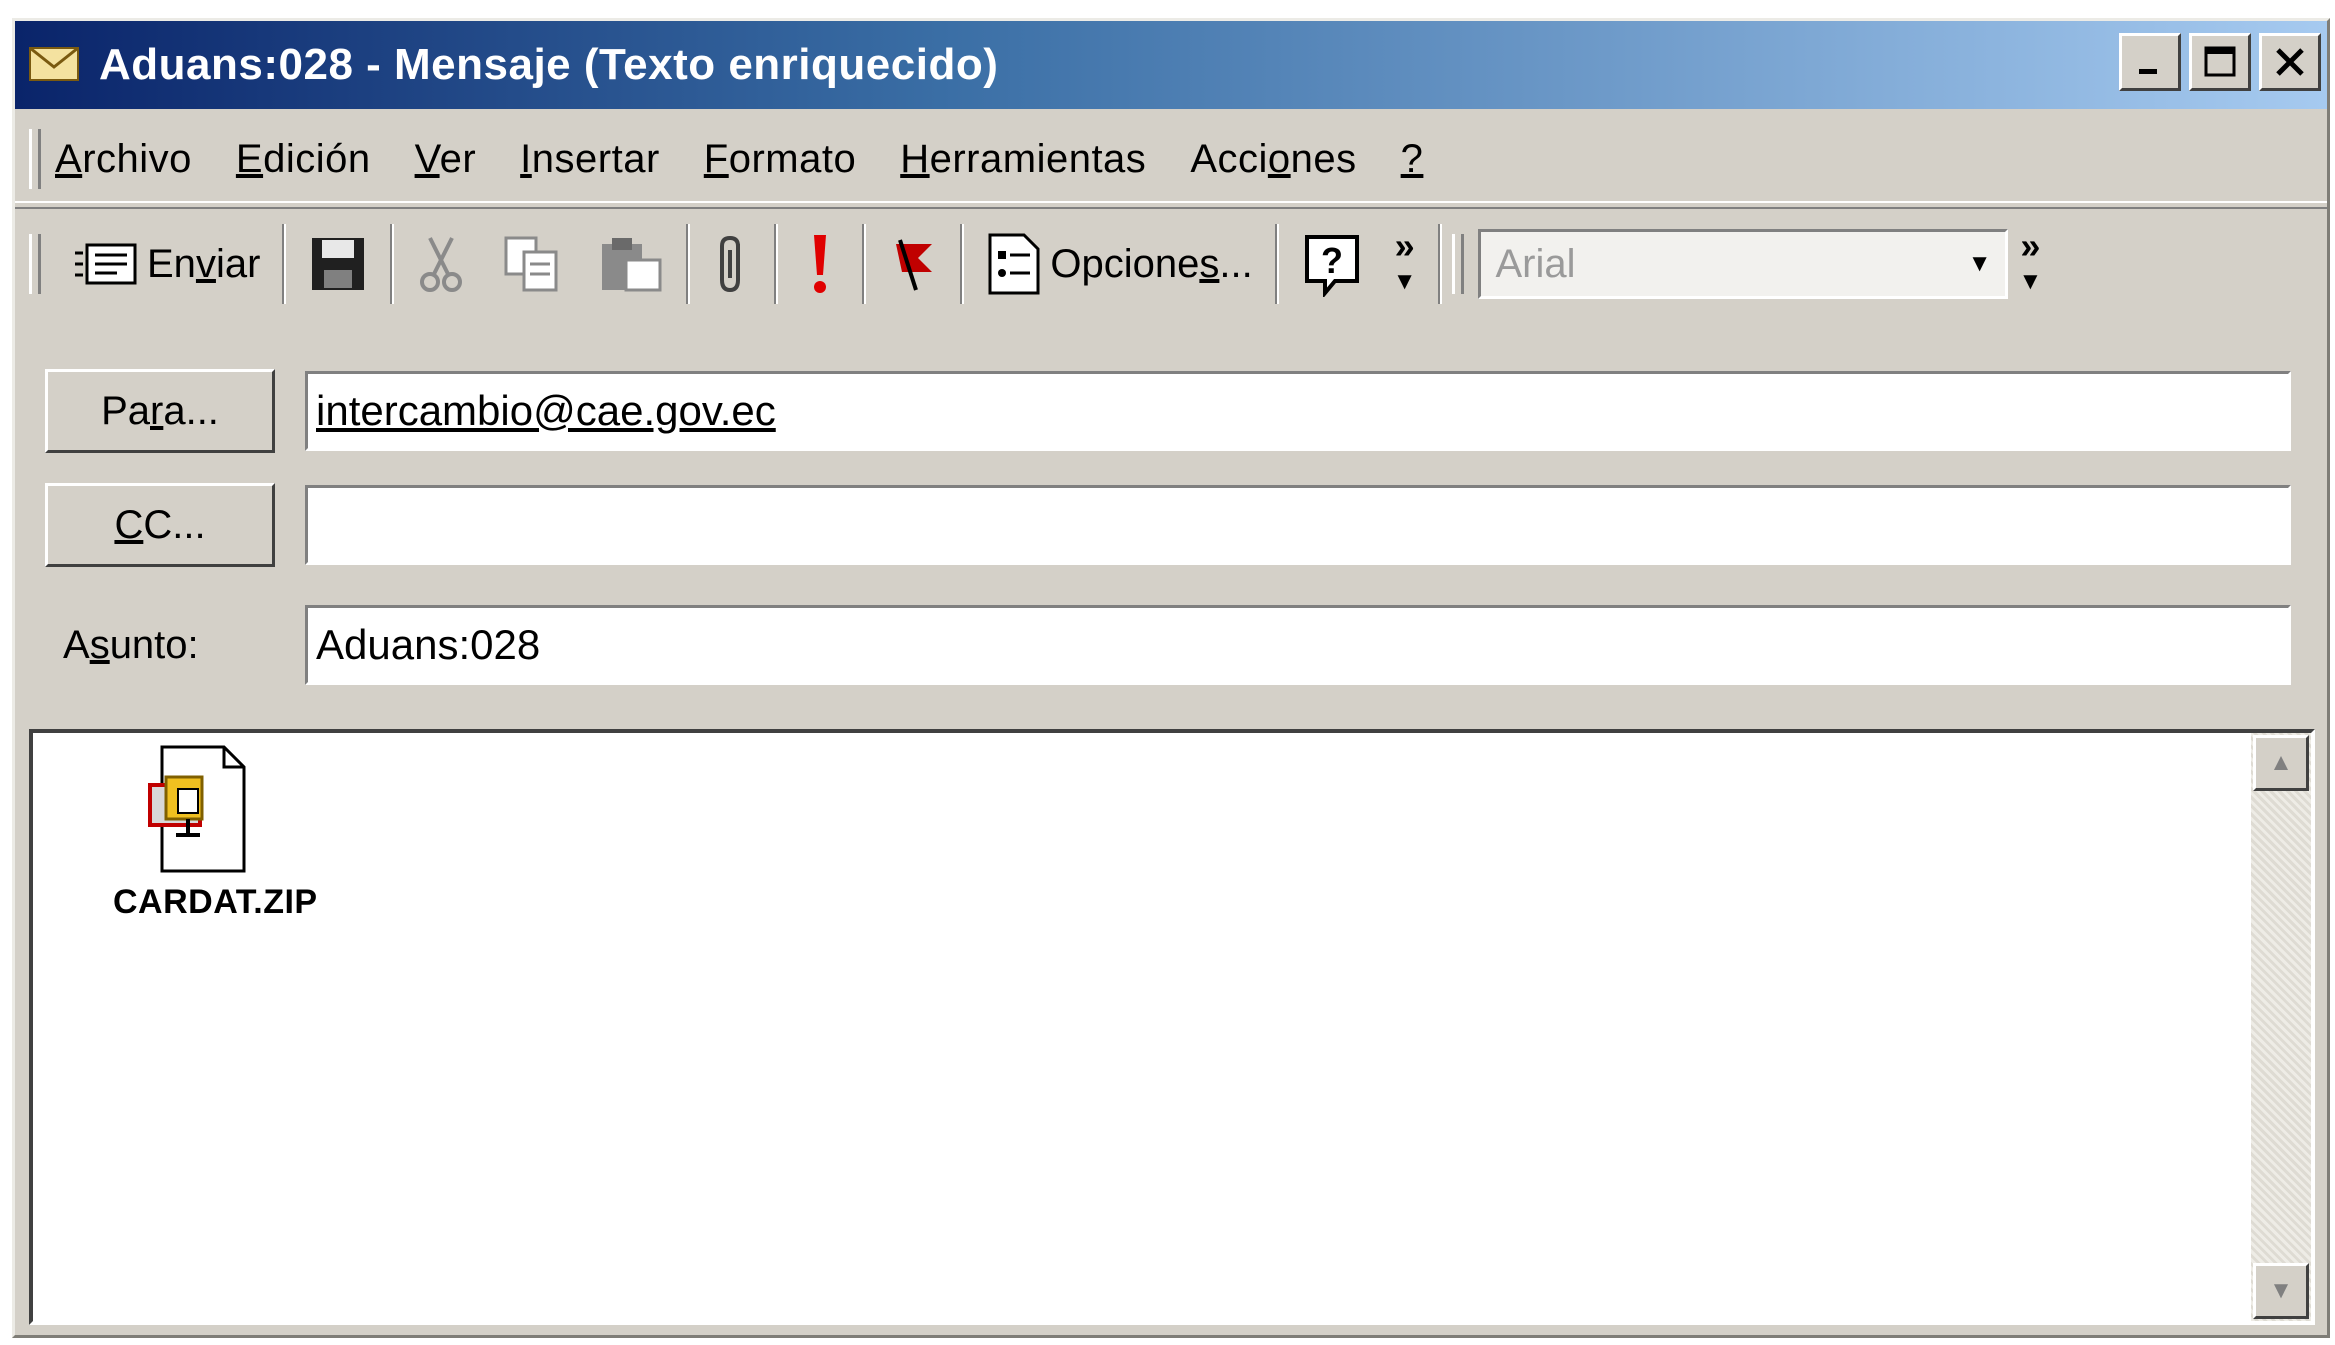 This screenshot has width=2335, height=1345. What do you see at coordinates (1979, 263) in the screenshot?
I see `chevron-down-icon: ▼` at bounding box center [1979, 263].